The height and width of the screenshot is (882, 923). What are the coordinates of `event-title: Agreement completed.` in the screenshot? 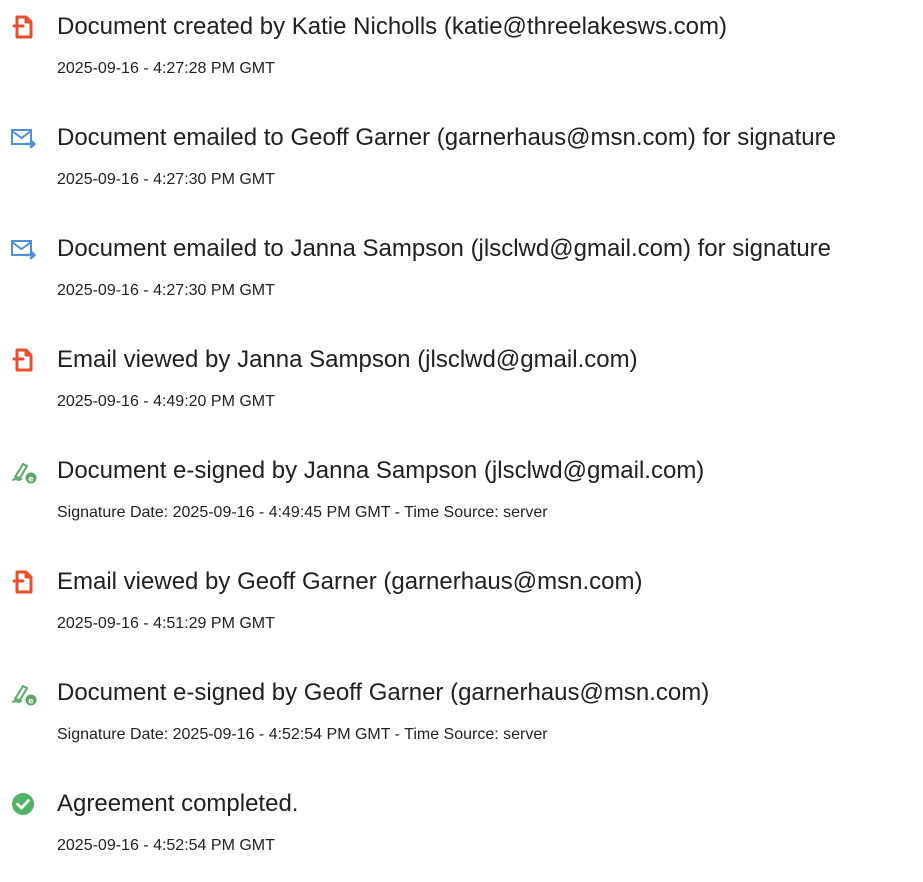 It's located at (178, 803).